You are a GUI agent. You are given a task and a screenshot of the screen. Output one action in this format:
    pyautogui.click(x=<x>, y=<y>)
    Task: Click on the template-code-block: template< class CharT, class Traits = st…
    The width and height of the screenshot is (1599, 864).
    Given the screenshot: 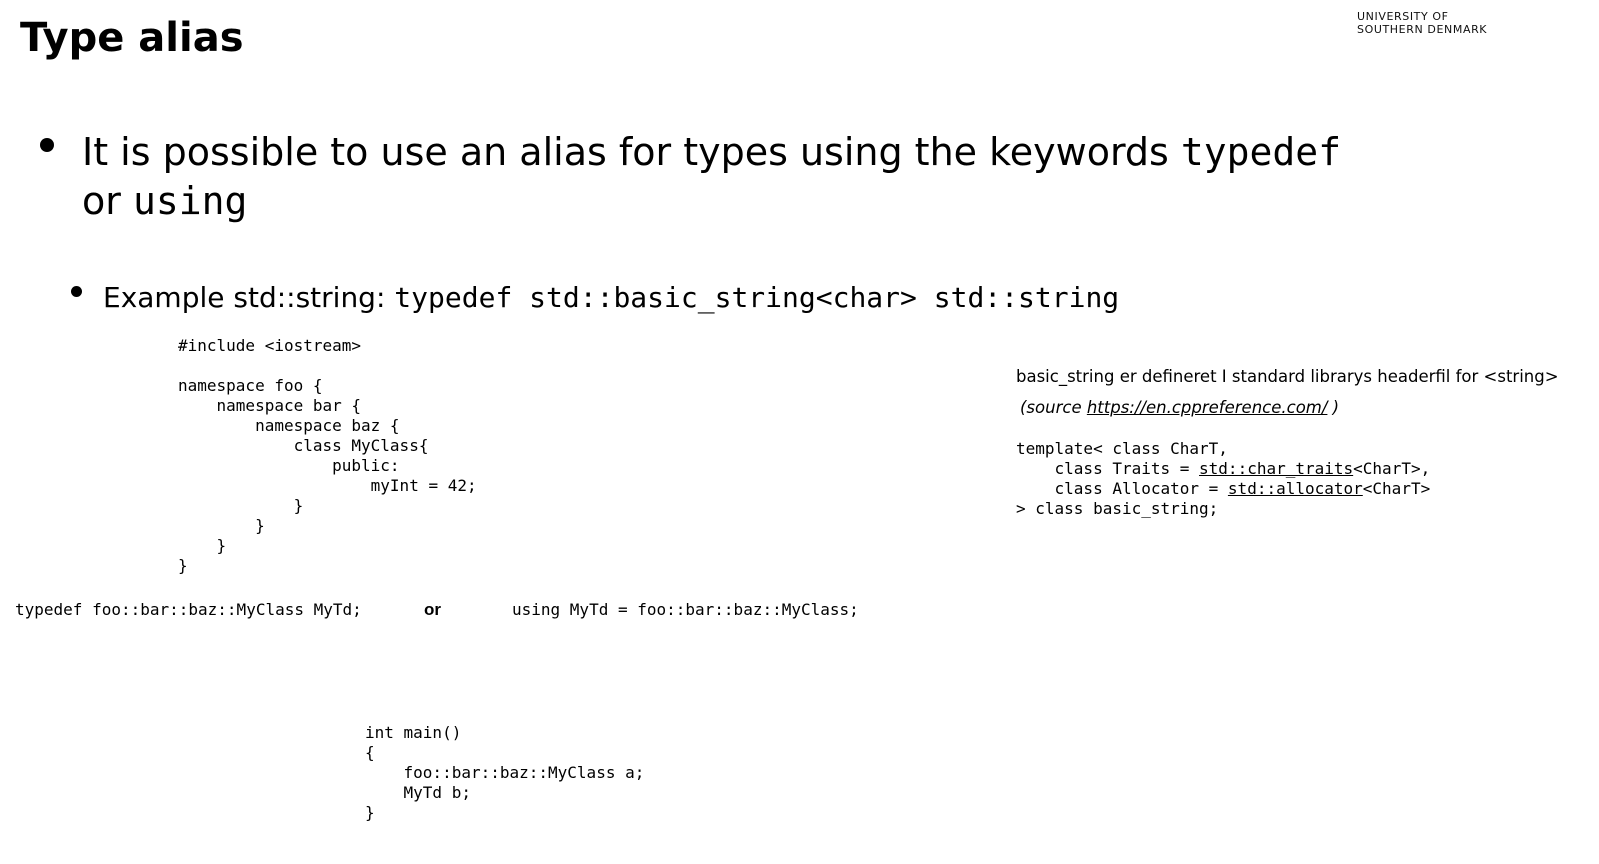 What is the action you would take?
    pyautogui.click(x=1223, y=479)
    